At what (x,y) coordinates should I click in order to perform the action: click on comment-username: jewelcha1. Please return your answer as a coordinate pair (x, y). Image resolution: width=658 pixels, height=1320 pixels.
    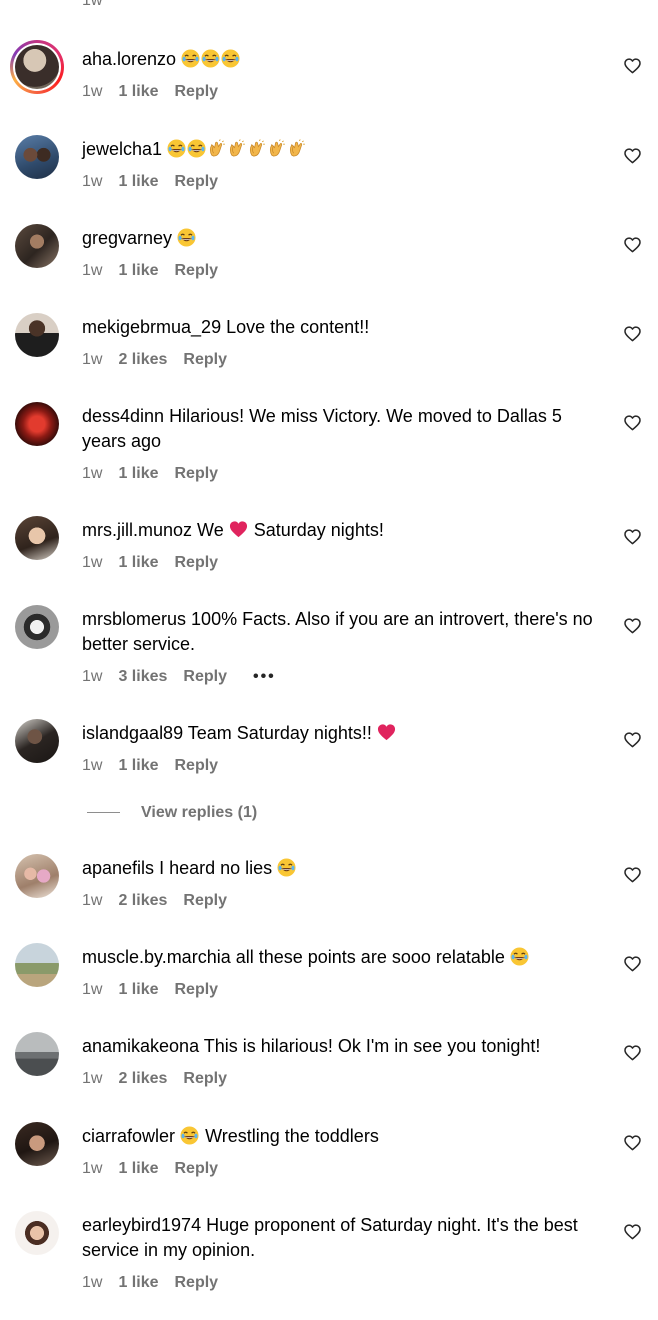
    Looking at the image, I should click on (122, 149).